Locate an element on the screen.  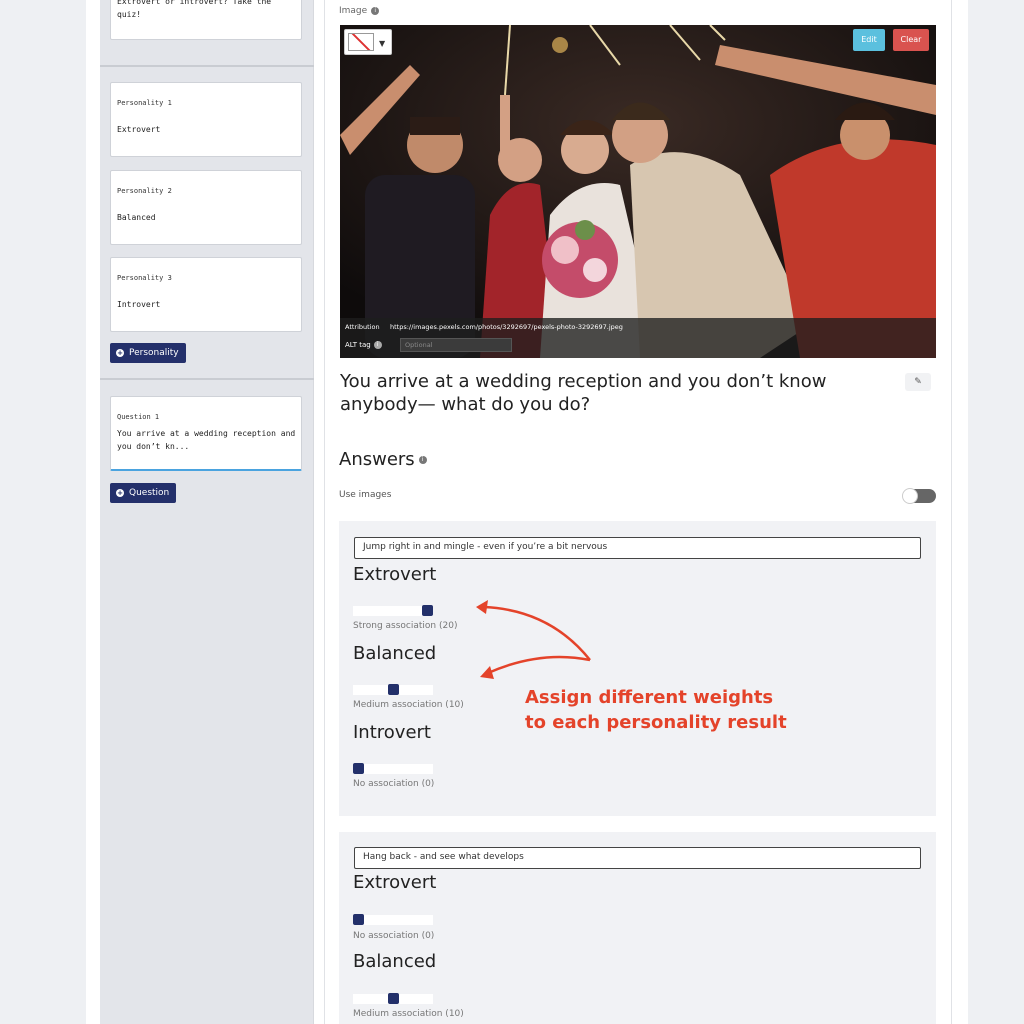
alt-tag-label: ALT tag i is located at coordinates (363, 345).